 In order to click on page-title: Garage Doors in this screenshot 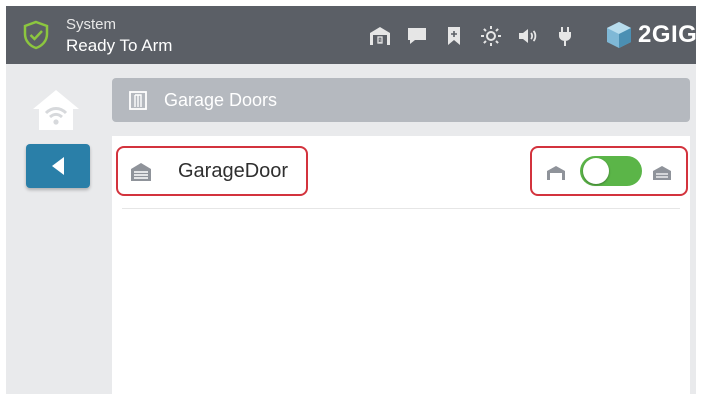, I will do `click(221, 100)`.